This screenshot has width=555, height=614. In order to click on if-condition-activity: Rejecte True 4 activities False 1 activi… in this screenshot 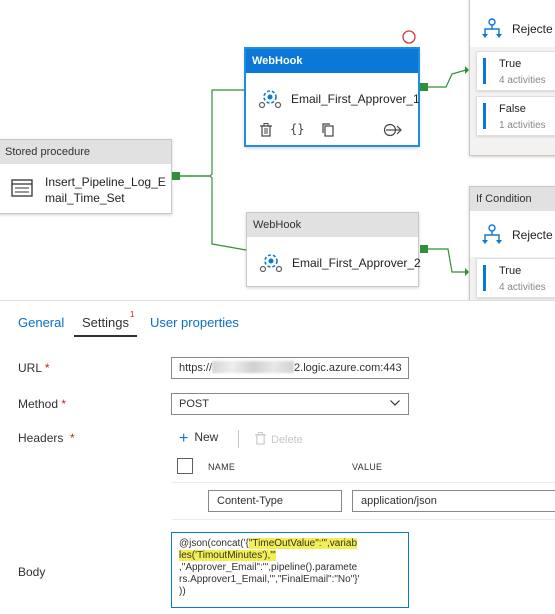, I will do `click(512, 78)`.